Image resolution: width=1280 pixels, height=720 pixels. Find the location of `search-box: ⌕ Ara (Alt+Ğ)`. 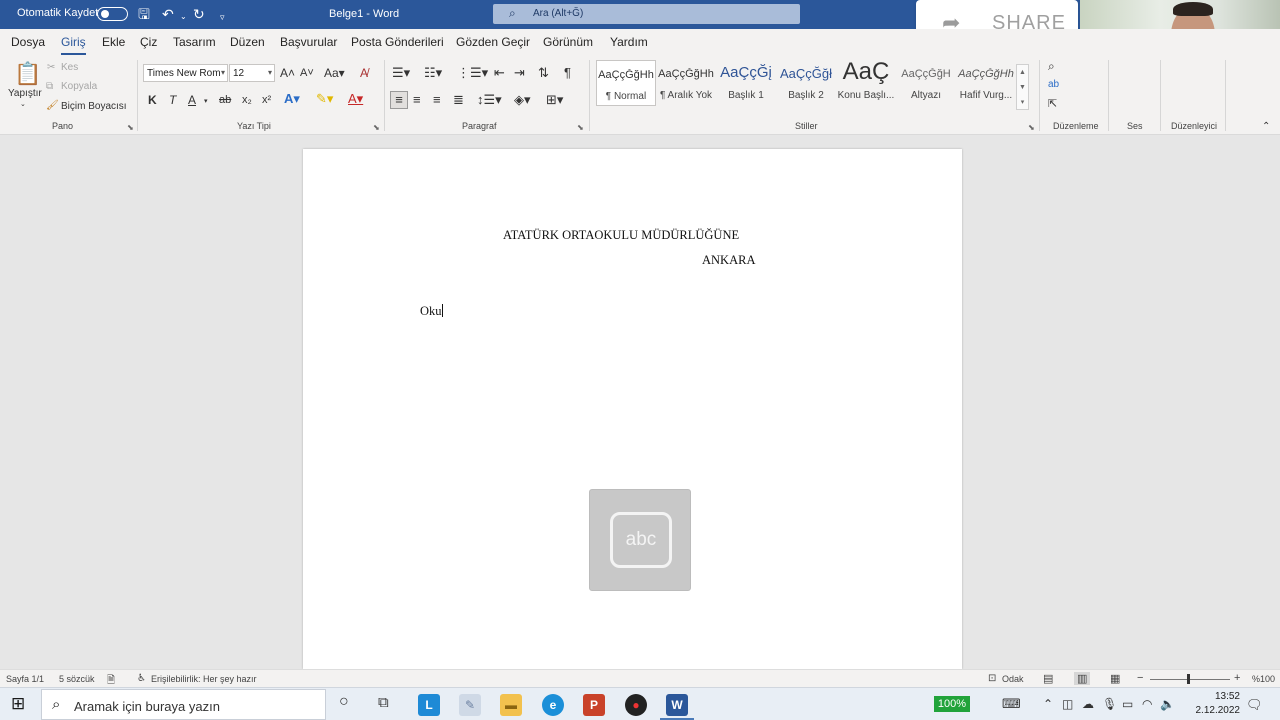

search-box: ⌕ Ara (Alt+Ğ) is located at coordinates (646, 14).